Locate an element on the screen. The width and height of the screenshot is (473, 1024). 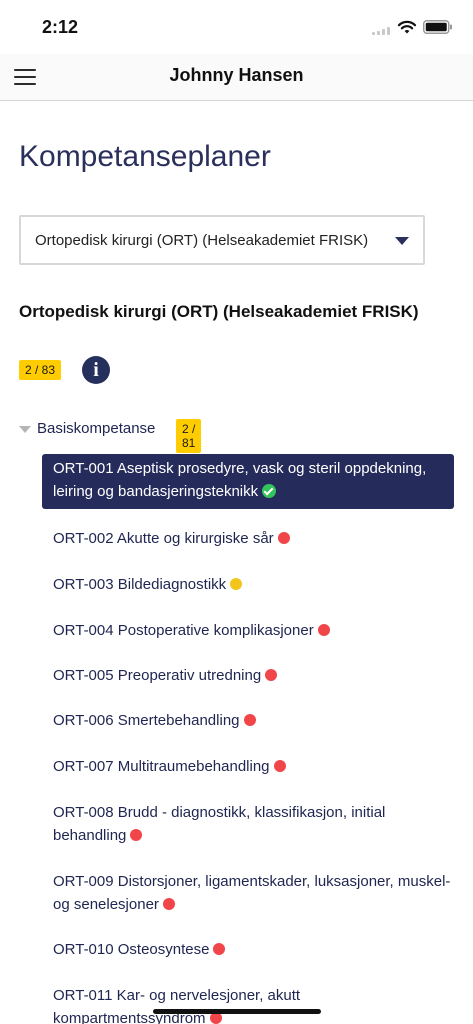
plan-progress-badge: 2 / 83 is located at coordinates (40, 370).